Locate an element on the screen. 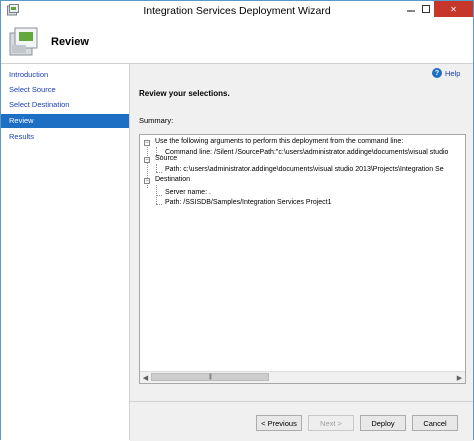  deploy-button: Deploy is located at coordinates (383, 423).